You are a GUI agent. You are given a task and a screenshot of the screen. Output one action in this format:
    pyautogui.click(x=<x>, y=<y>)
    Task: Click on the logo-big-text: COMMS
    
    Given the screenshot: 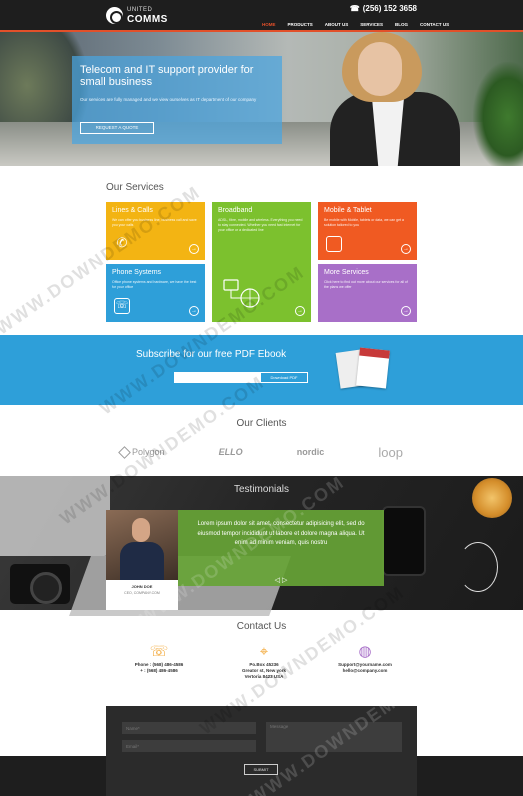 What is the action you would take?
    pyautogui.click(x=147, y=19)
    